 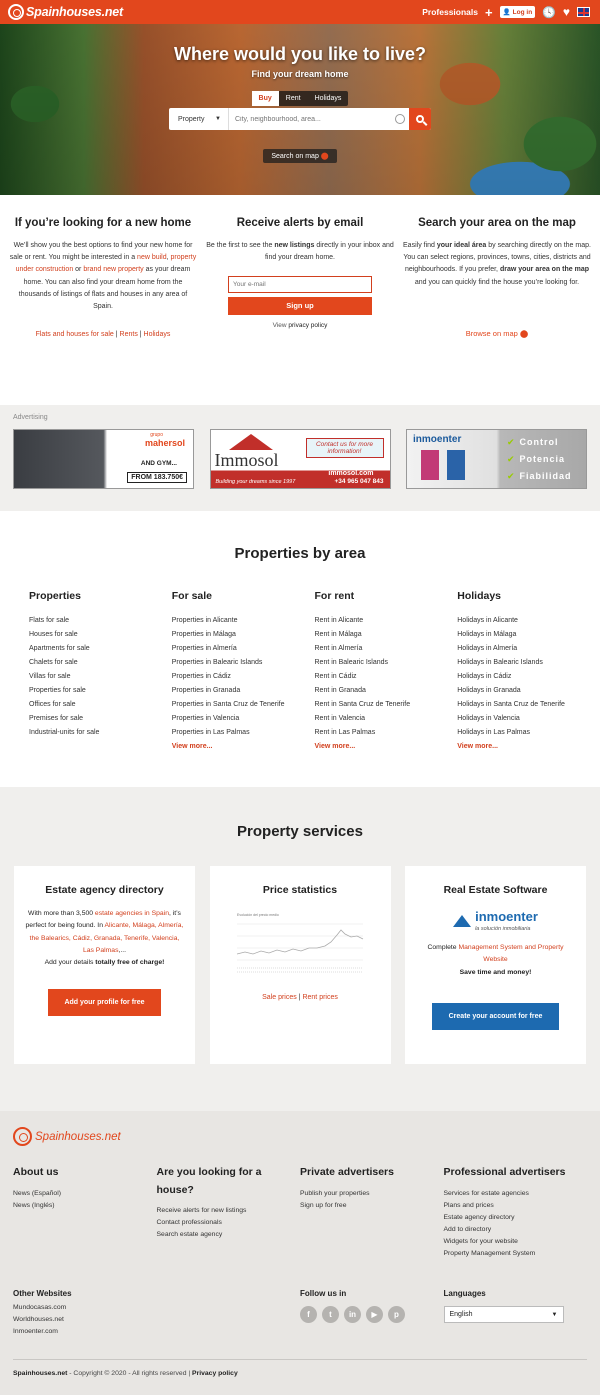 What do you see at coordinates (243, 719) in the screenshot?
I see `area-link: Properties in Valencia` at bounding box center [243, 719].